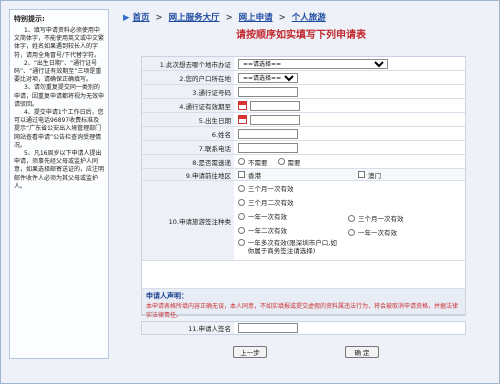 Image resolution: width=500 pixels, height=384 pixels. I want to click on permit-expiry-input, so click(275, 105).